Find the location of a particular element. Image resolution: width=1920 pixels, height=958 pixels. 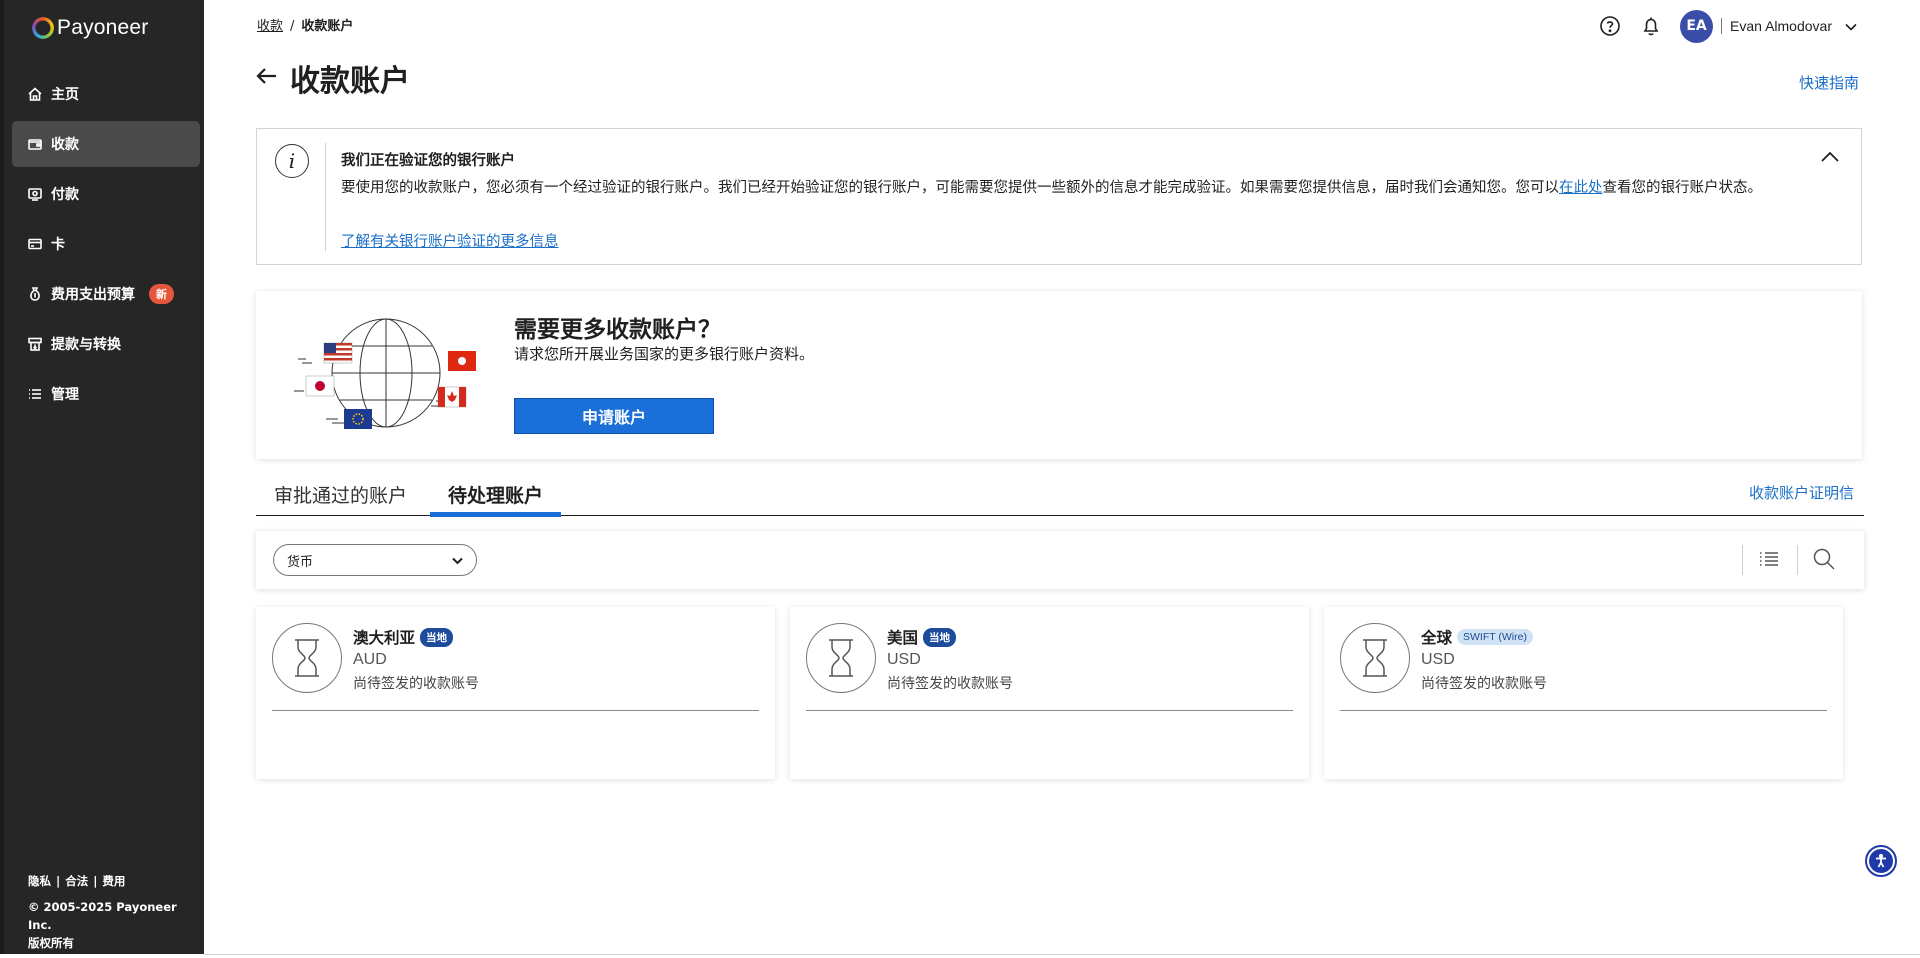

sidebar-item-pay: 付款 is located at coordinates (106, 194).